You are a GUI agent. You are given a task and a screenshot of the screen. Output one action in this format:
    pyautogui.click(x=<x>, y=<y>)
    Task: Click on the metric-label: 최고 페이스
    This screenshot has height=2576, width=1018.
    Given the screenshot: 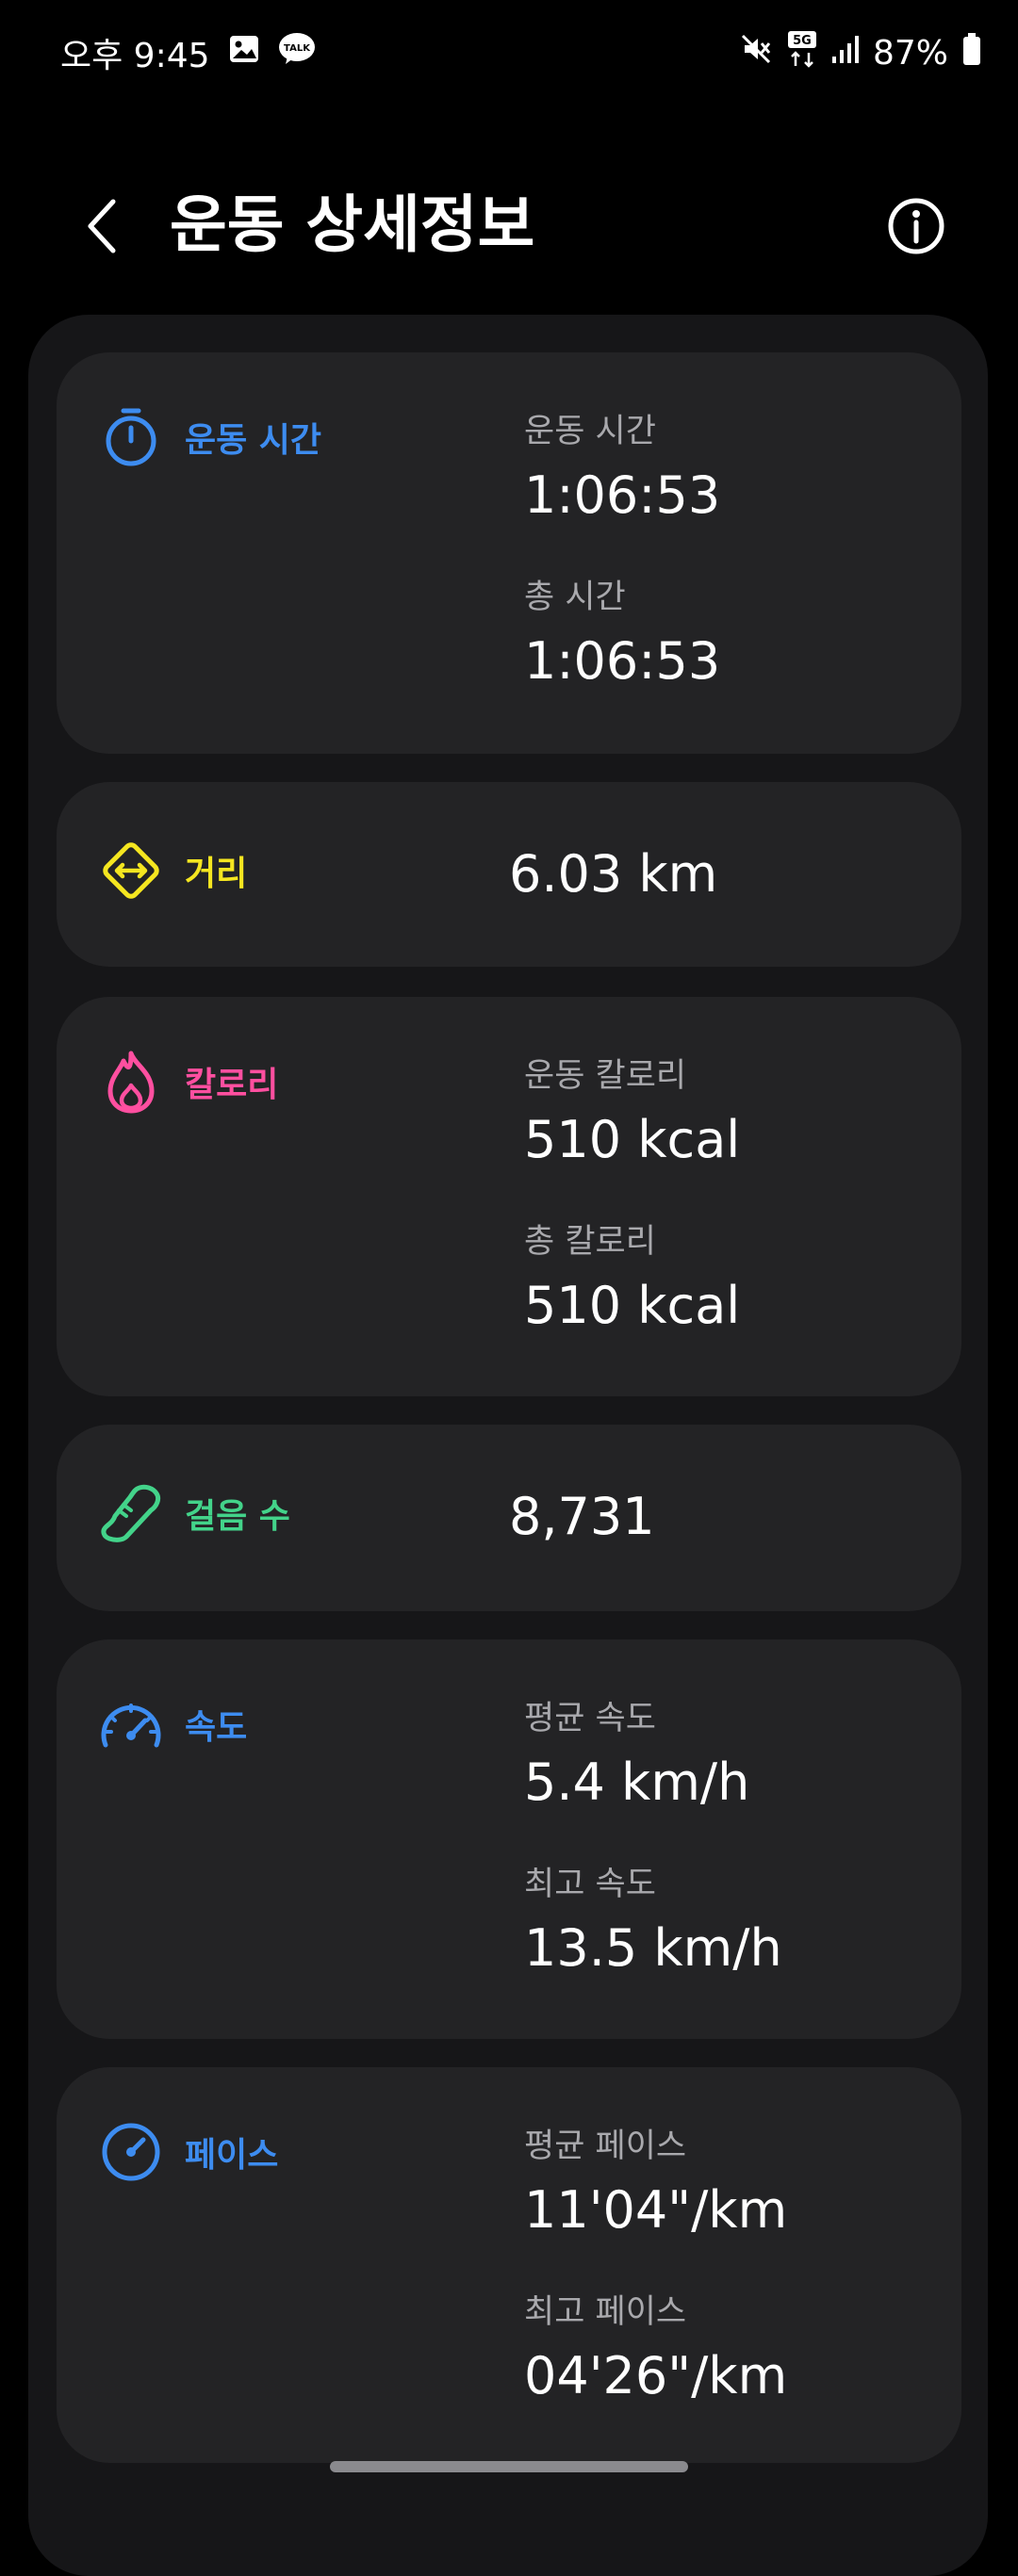 What is the action you would take?
    pyautogui.click(x=605, y=2312)
    